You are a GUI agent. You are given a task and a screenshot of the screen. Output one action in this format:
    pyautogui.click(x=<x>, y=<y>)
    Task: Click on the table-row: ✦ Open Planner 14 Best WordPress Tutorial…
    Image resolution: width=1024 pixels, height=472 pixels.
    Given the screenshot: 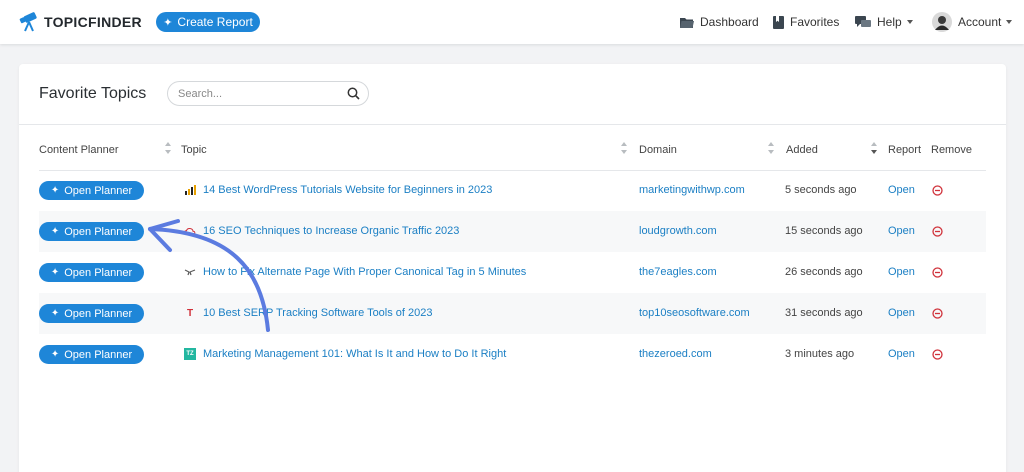 What is the action you would take?
    pyautogui.click(x=512, y=190)
    